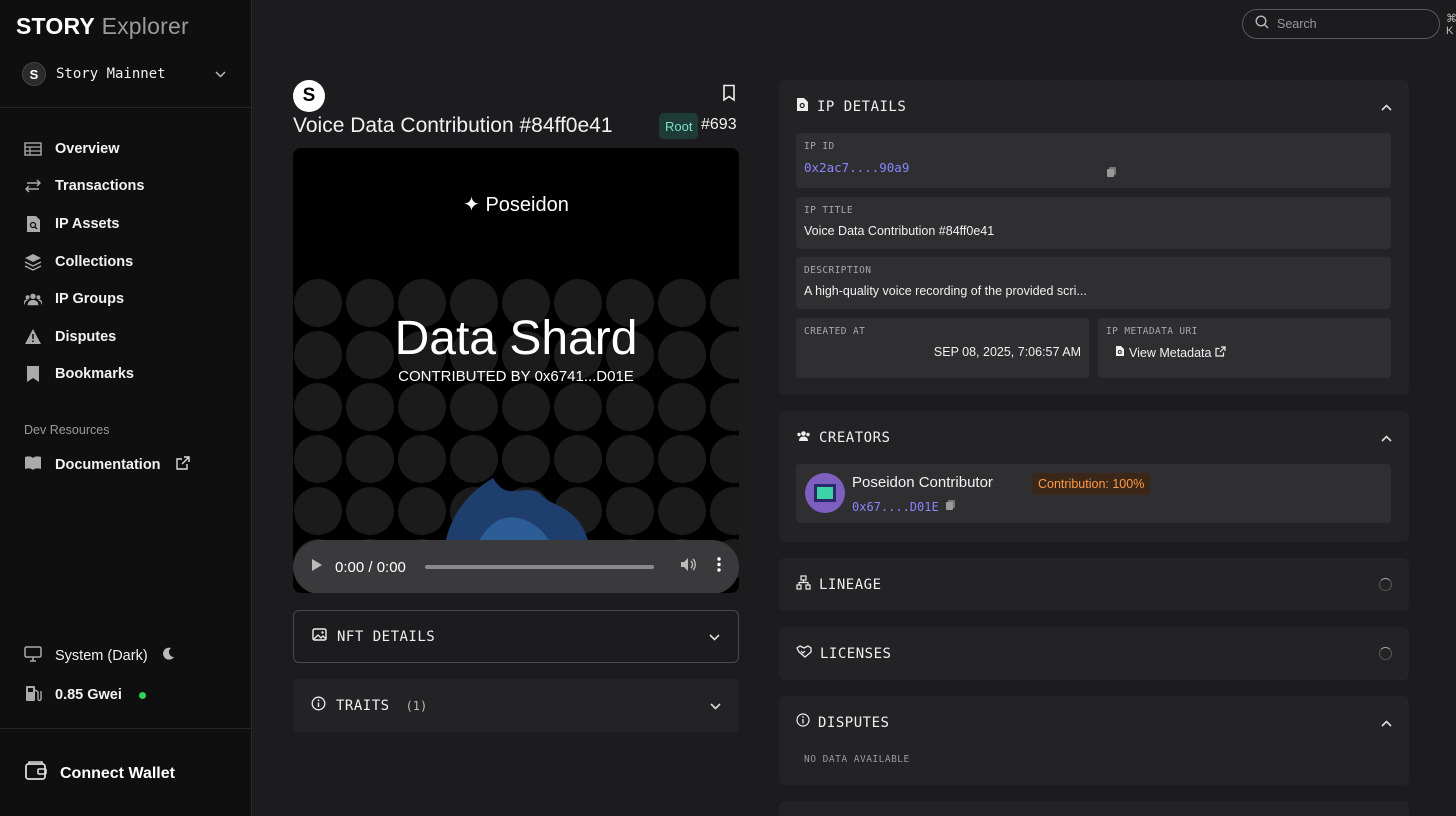  I want to click on search-icon, so click(1262, 24).